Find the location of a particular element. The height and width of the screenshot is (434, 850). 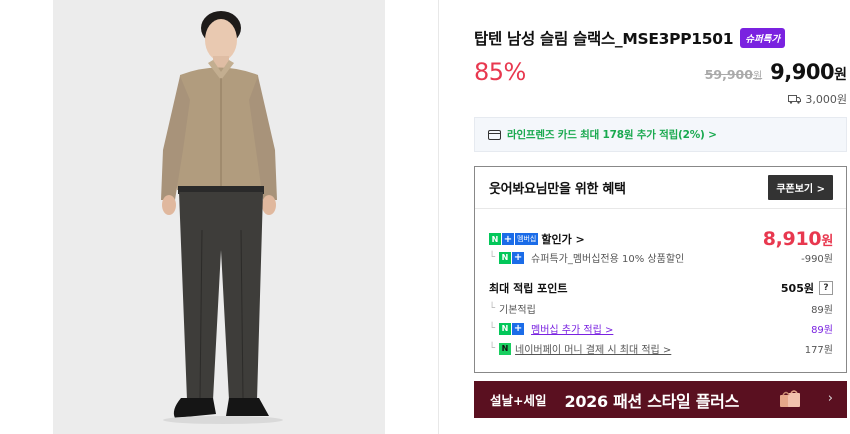

membership-badge-text: 멤버십 is located at coordinates (527, 239).